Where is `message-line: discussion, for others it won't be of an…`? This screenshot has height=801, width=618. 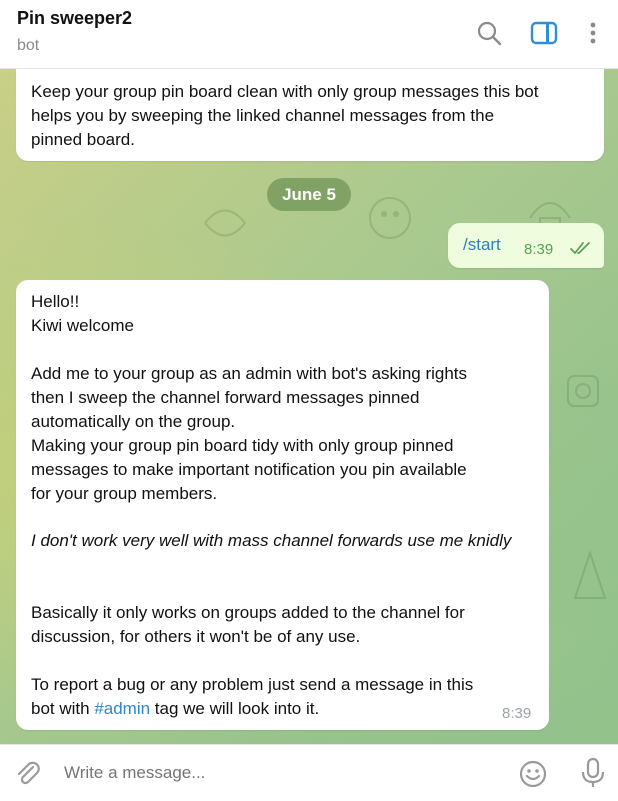
message-line: discussion, for others it won't be of an… is located at coordinates (196, 636).